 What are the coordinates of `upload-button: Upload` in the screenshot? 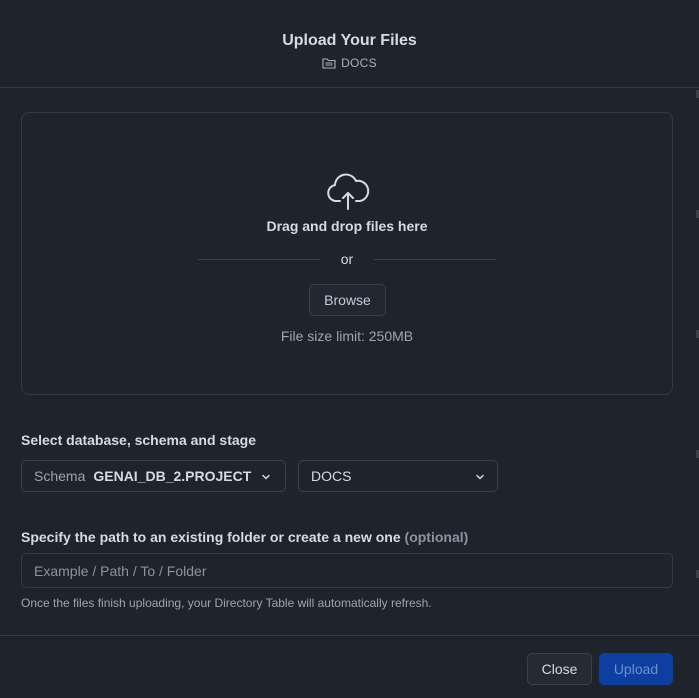 It's located at (636, 669).